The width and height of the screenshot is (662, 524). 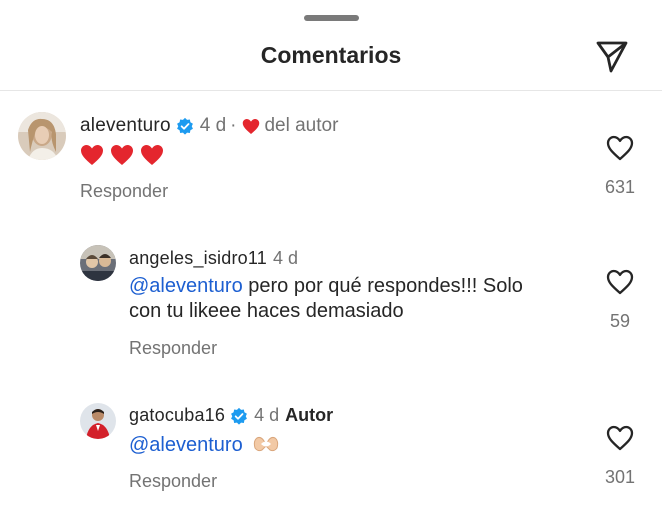 What do you see at coordinates (620, 187) in the screenshot?
I see `like-count: 631` at bounding box center [620, 187].